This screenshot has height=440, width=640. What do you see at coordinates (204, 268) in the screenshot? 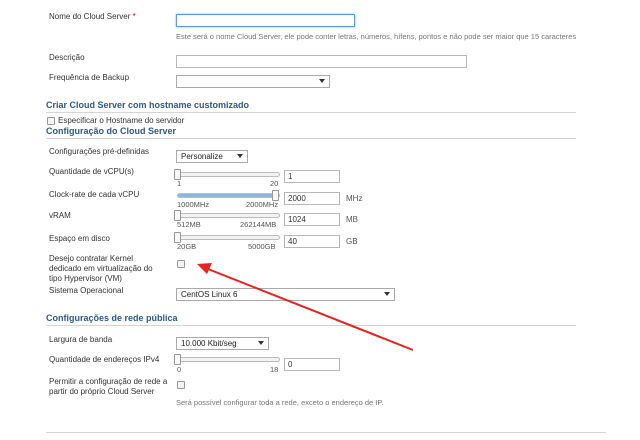
I see `arrow-head` at bounding box center [204, 268].